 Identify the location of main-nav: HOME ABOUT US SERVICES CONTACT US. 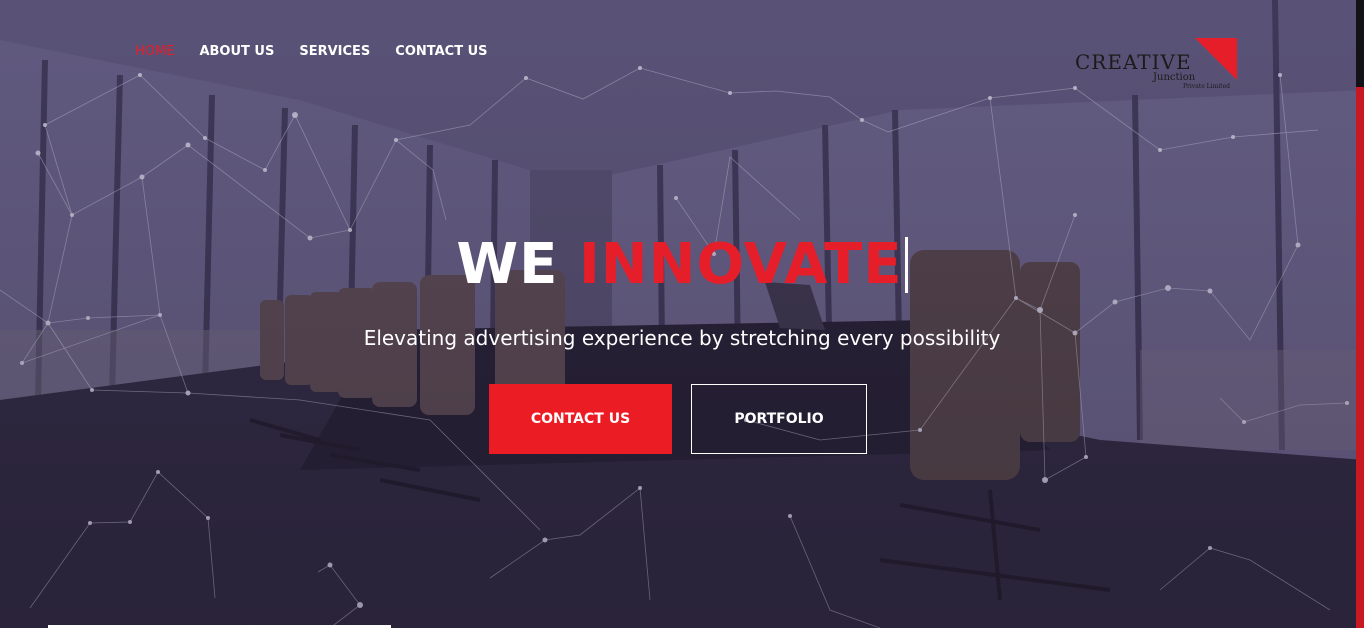
(311, 51).